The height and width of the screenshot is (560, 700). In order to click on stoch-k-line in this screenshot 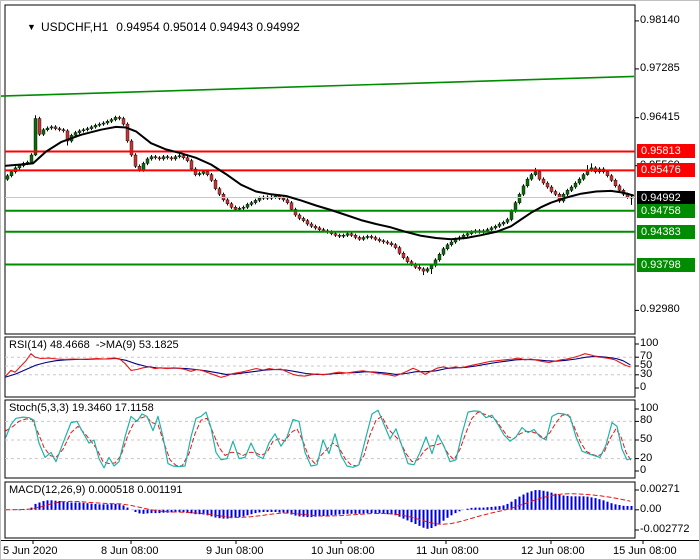, I will do `click(318, 439)`.